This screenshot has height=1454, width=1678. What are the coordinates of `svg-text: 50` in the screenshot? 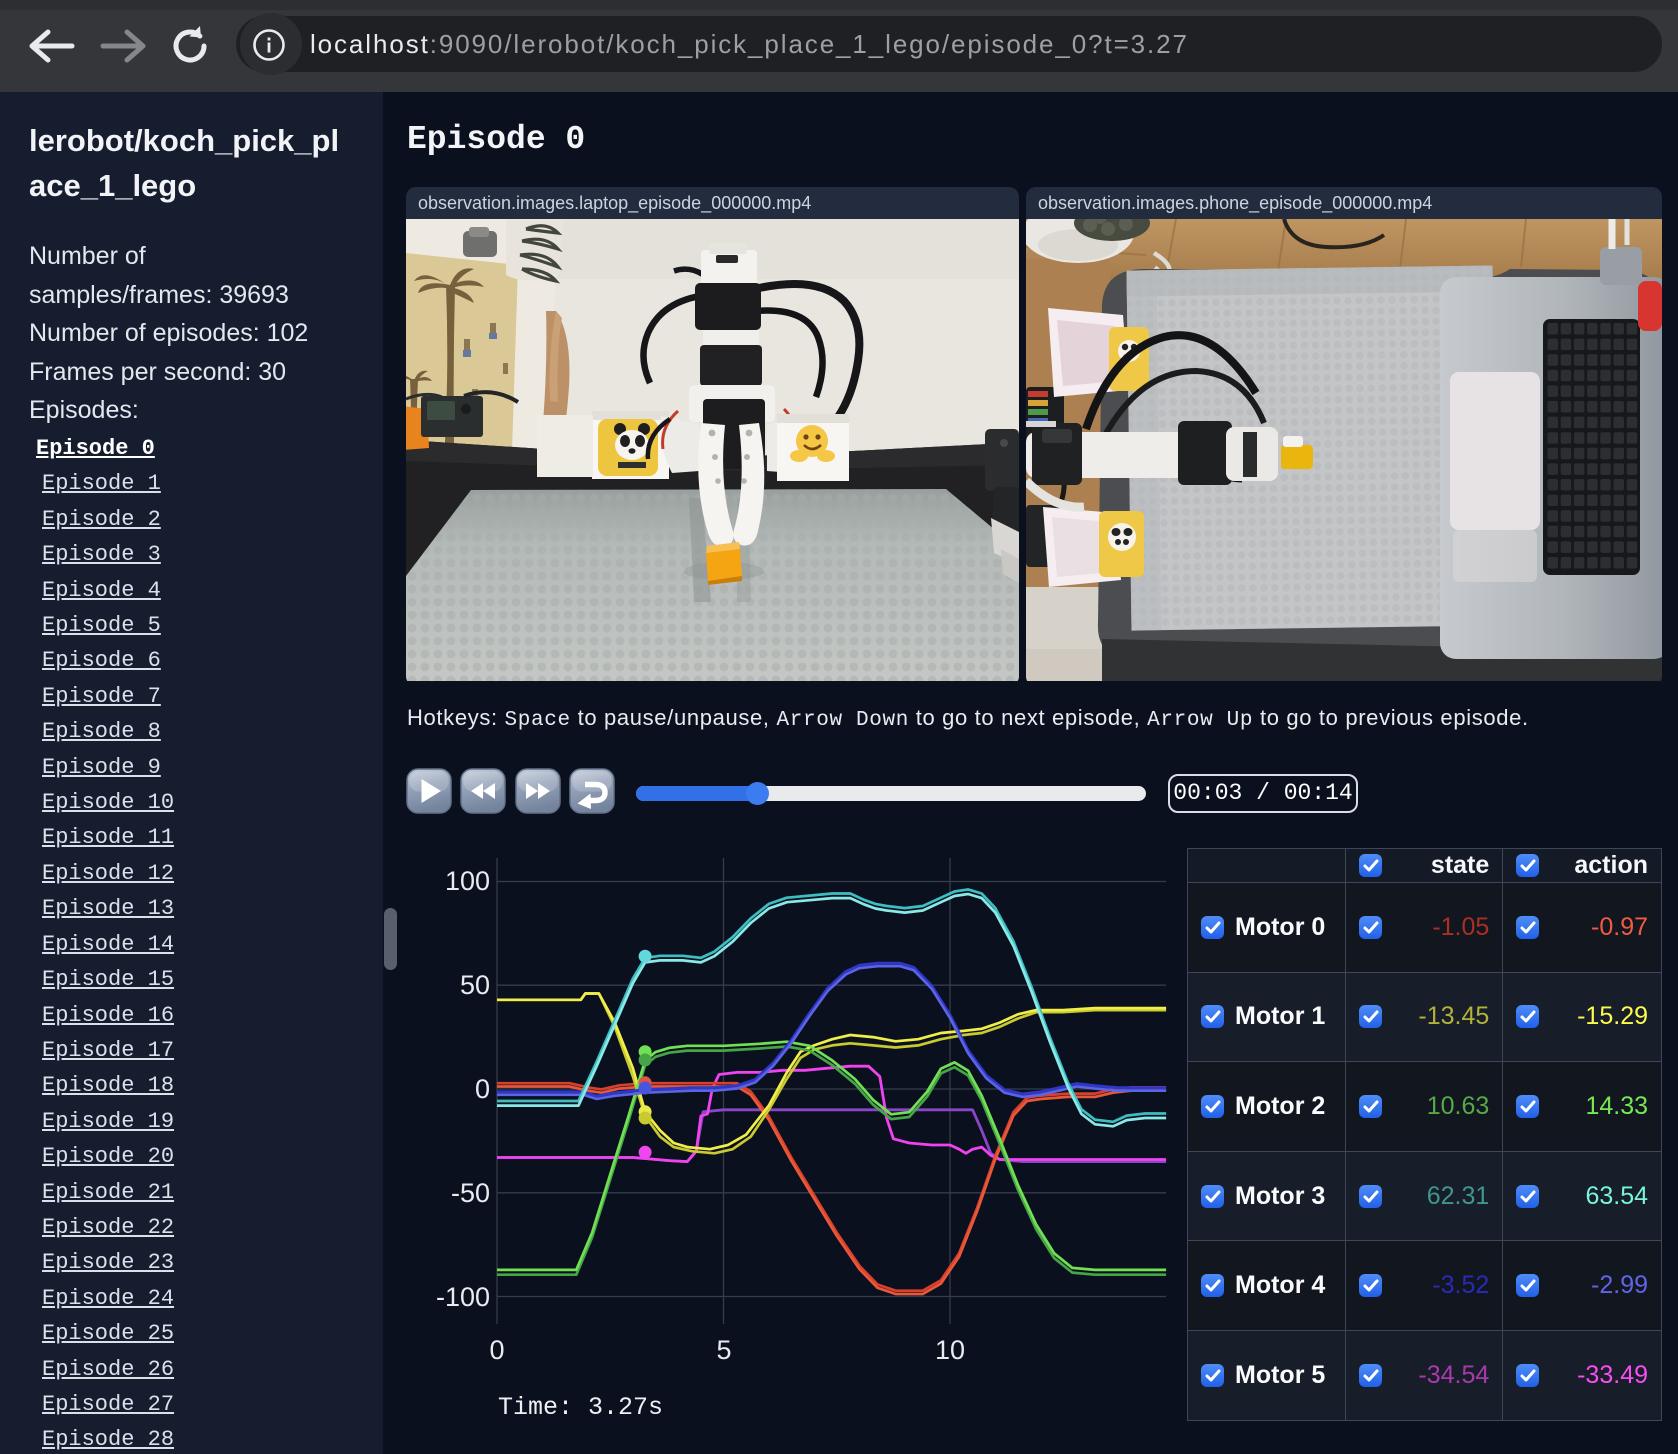 It's located at (475, 985).